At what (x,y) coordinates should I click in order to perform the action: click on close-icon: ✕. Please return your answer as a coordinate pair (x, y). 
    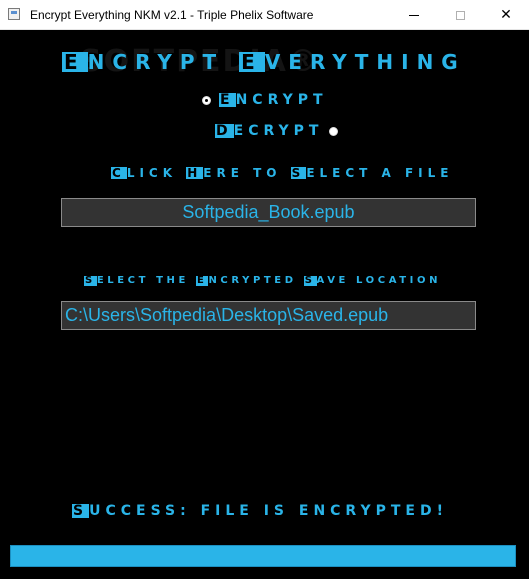
    Looking at the image, I should click on (506, 15).